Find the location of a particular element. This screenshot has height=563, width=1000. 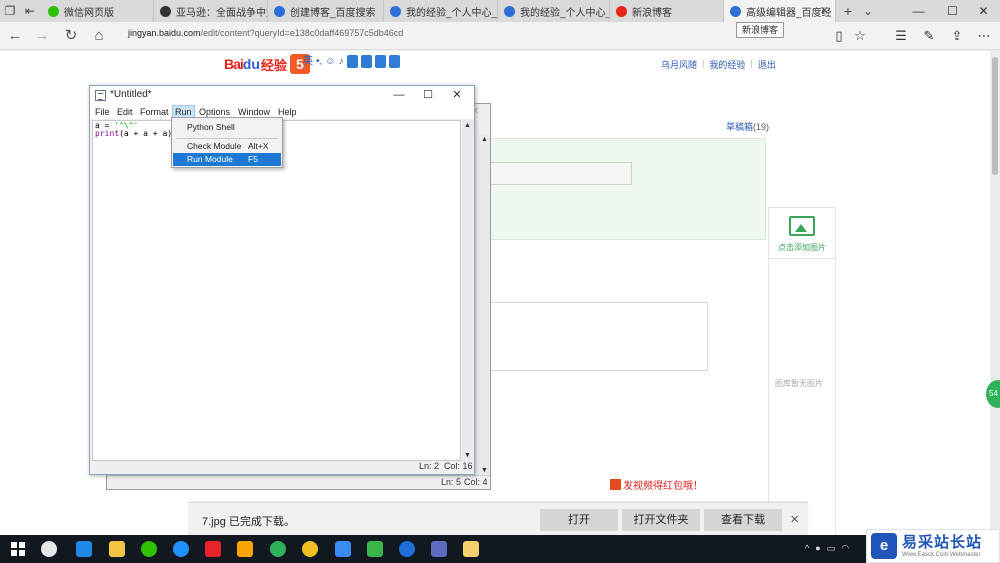

browser-maximize-button: ☐ is located at coordinates (952, 11).